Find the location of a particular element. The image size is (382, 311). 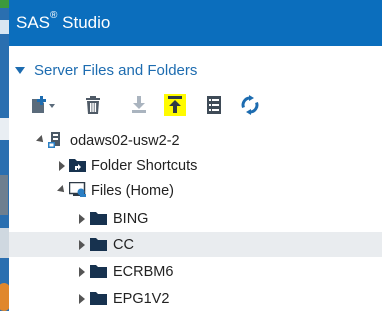

properties-button is located at coordinates (214, 105).